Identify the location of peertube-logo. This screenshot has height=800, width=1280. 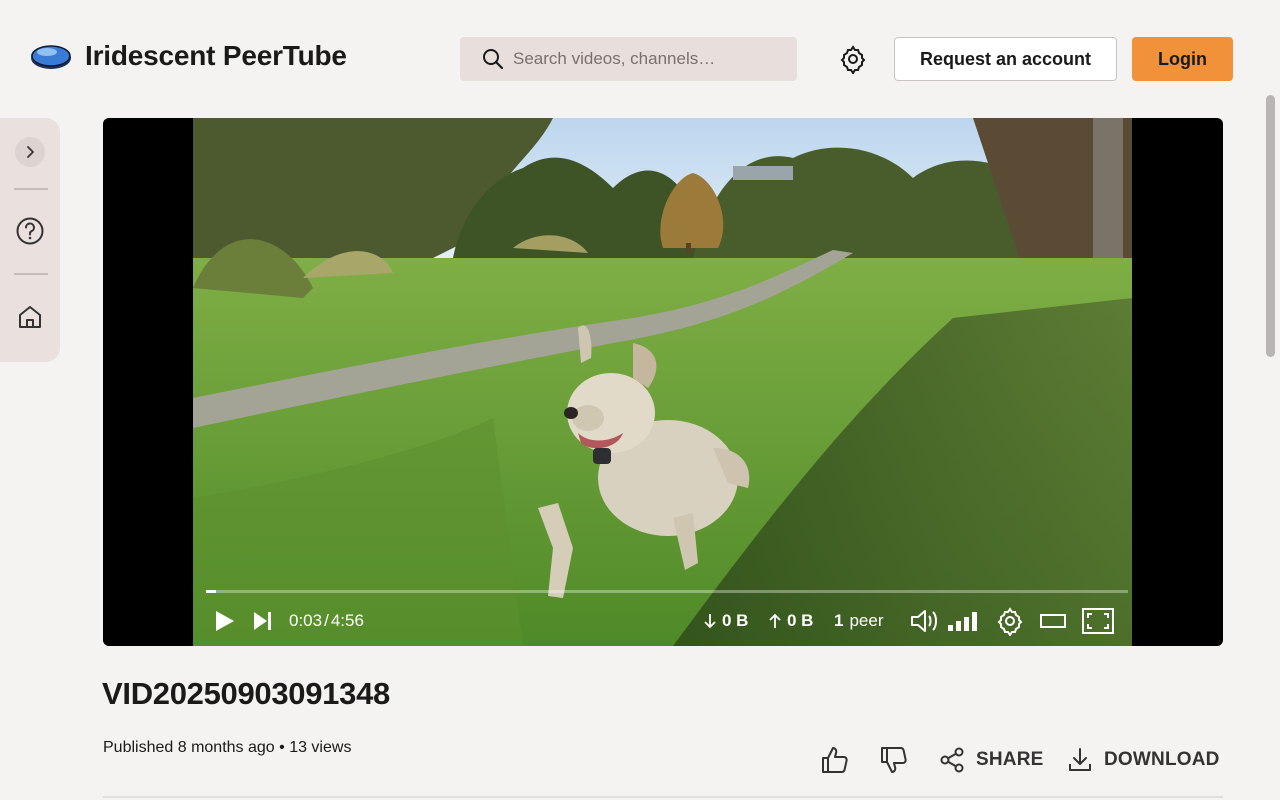
(51, 57).